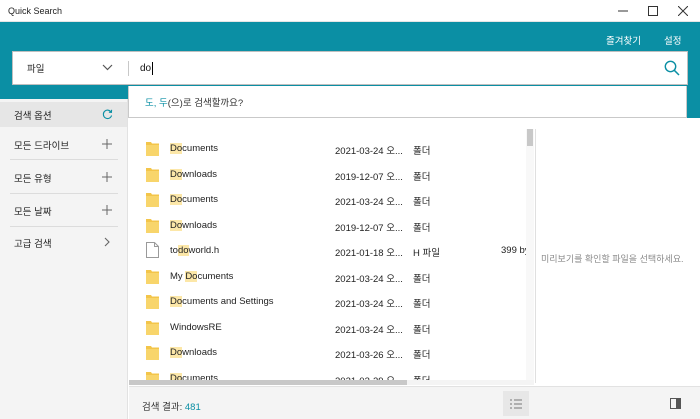 The image size is (700, 419). I want to click on settings-link: 설정, so click(672, 40).